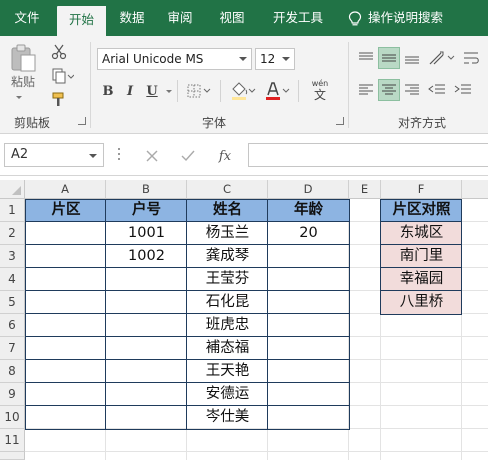 The width and height of the screenshot is (488, 460). I want to click on align-center-button, so click(389, 90).